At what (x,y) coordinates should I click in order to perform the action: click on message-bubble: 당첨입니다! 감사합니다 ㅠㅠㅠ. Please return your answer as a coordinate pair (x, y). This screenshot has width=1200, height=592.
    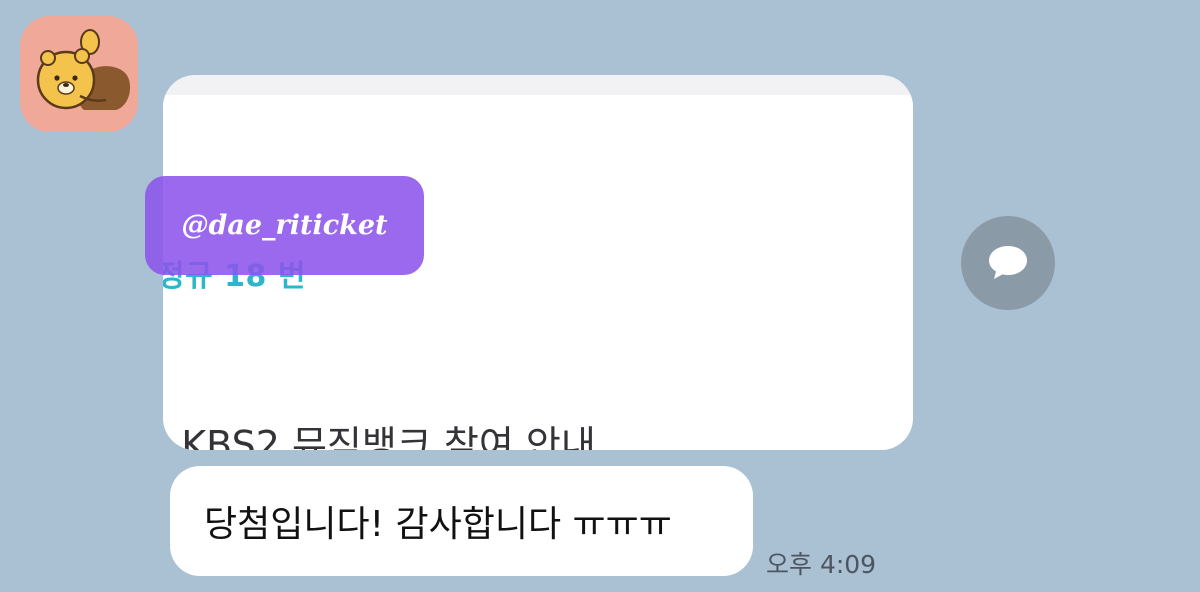
    Looking at the image, I should click on (461, 521).